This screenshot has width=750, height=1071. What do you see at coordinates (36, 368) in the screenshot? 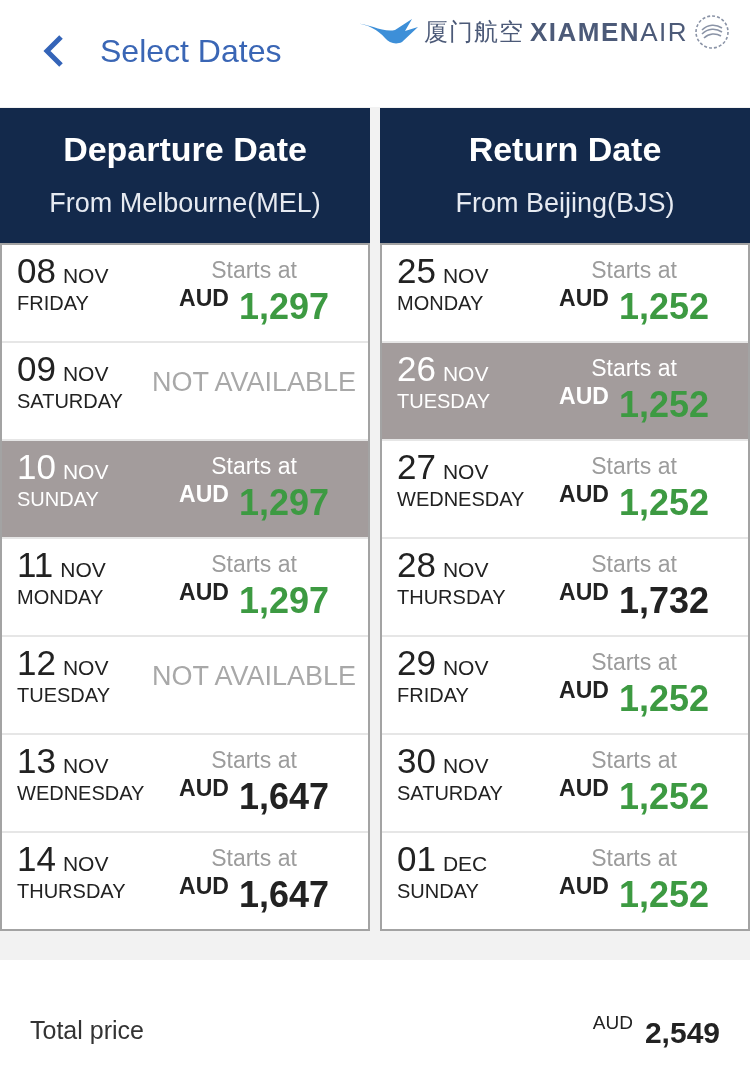
I see `day-number: 09` at bounding box center [36, 368].